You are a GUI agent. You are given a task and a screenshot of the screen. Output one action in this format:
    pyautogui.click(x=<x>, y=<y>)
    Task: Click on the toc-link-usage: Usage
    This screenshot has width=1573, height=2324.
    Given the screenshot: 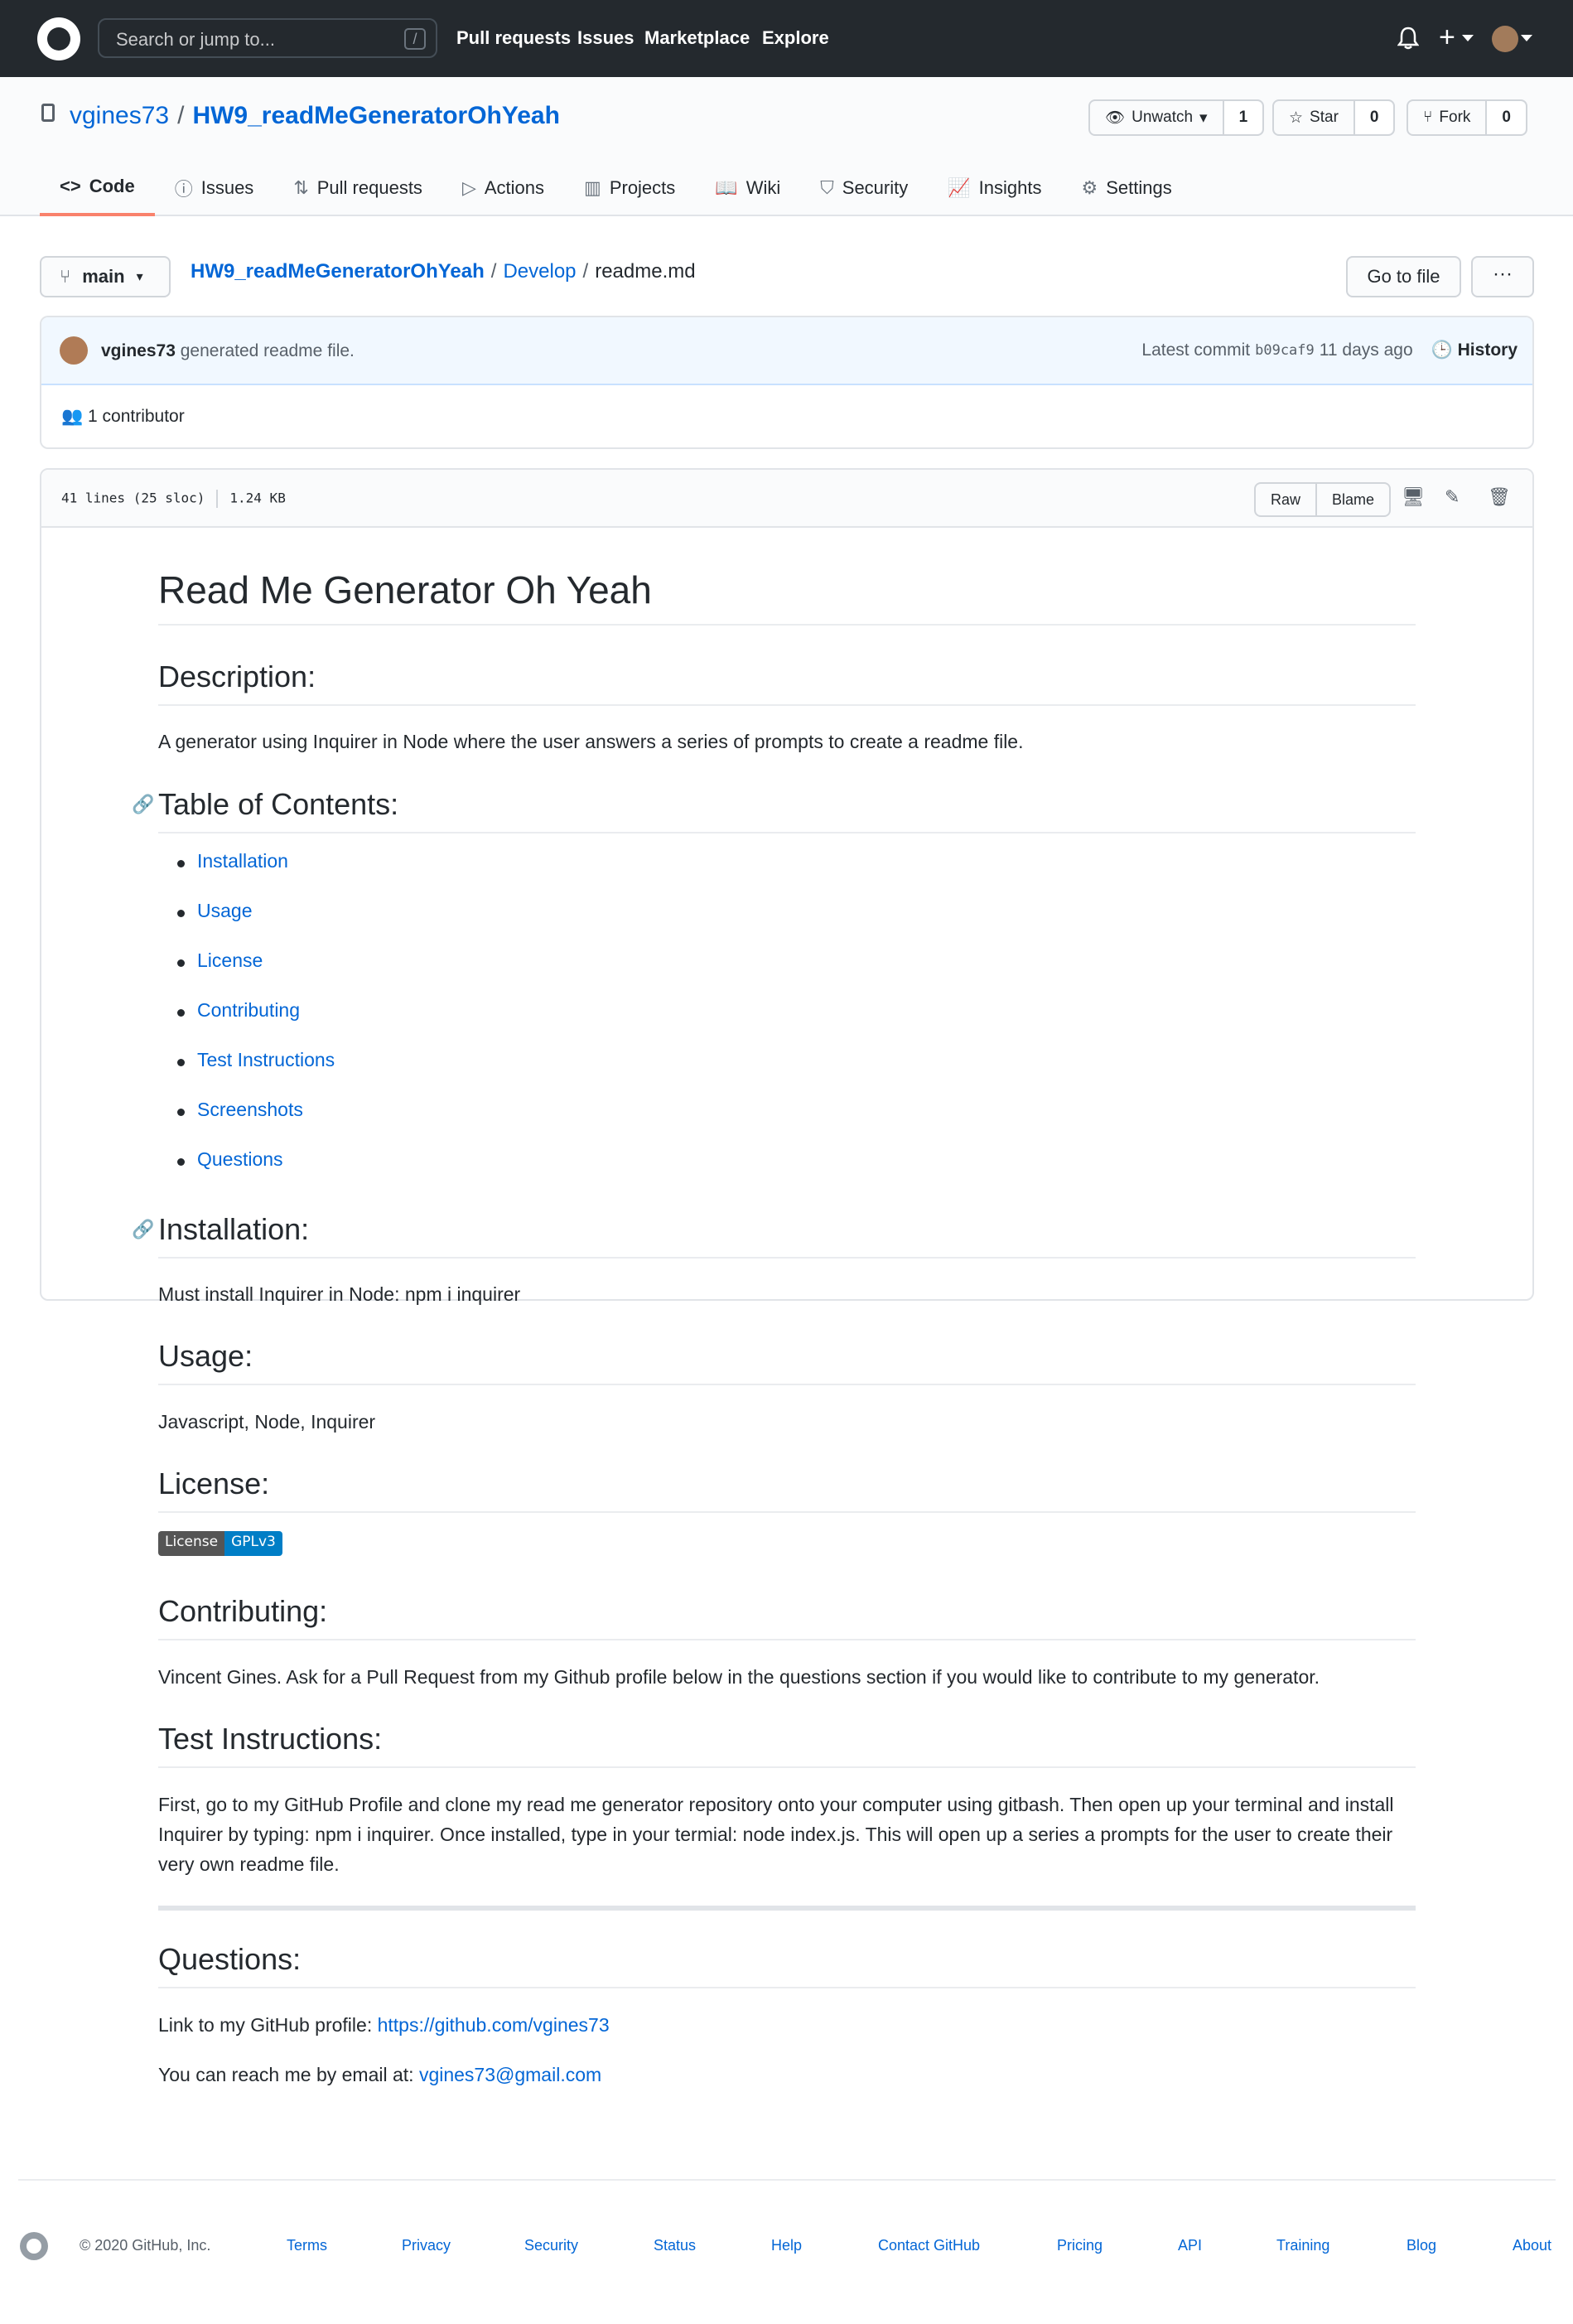 What is the action you would take?
    pyautogui.click(x=225, y=911)
    